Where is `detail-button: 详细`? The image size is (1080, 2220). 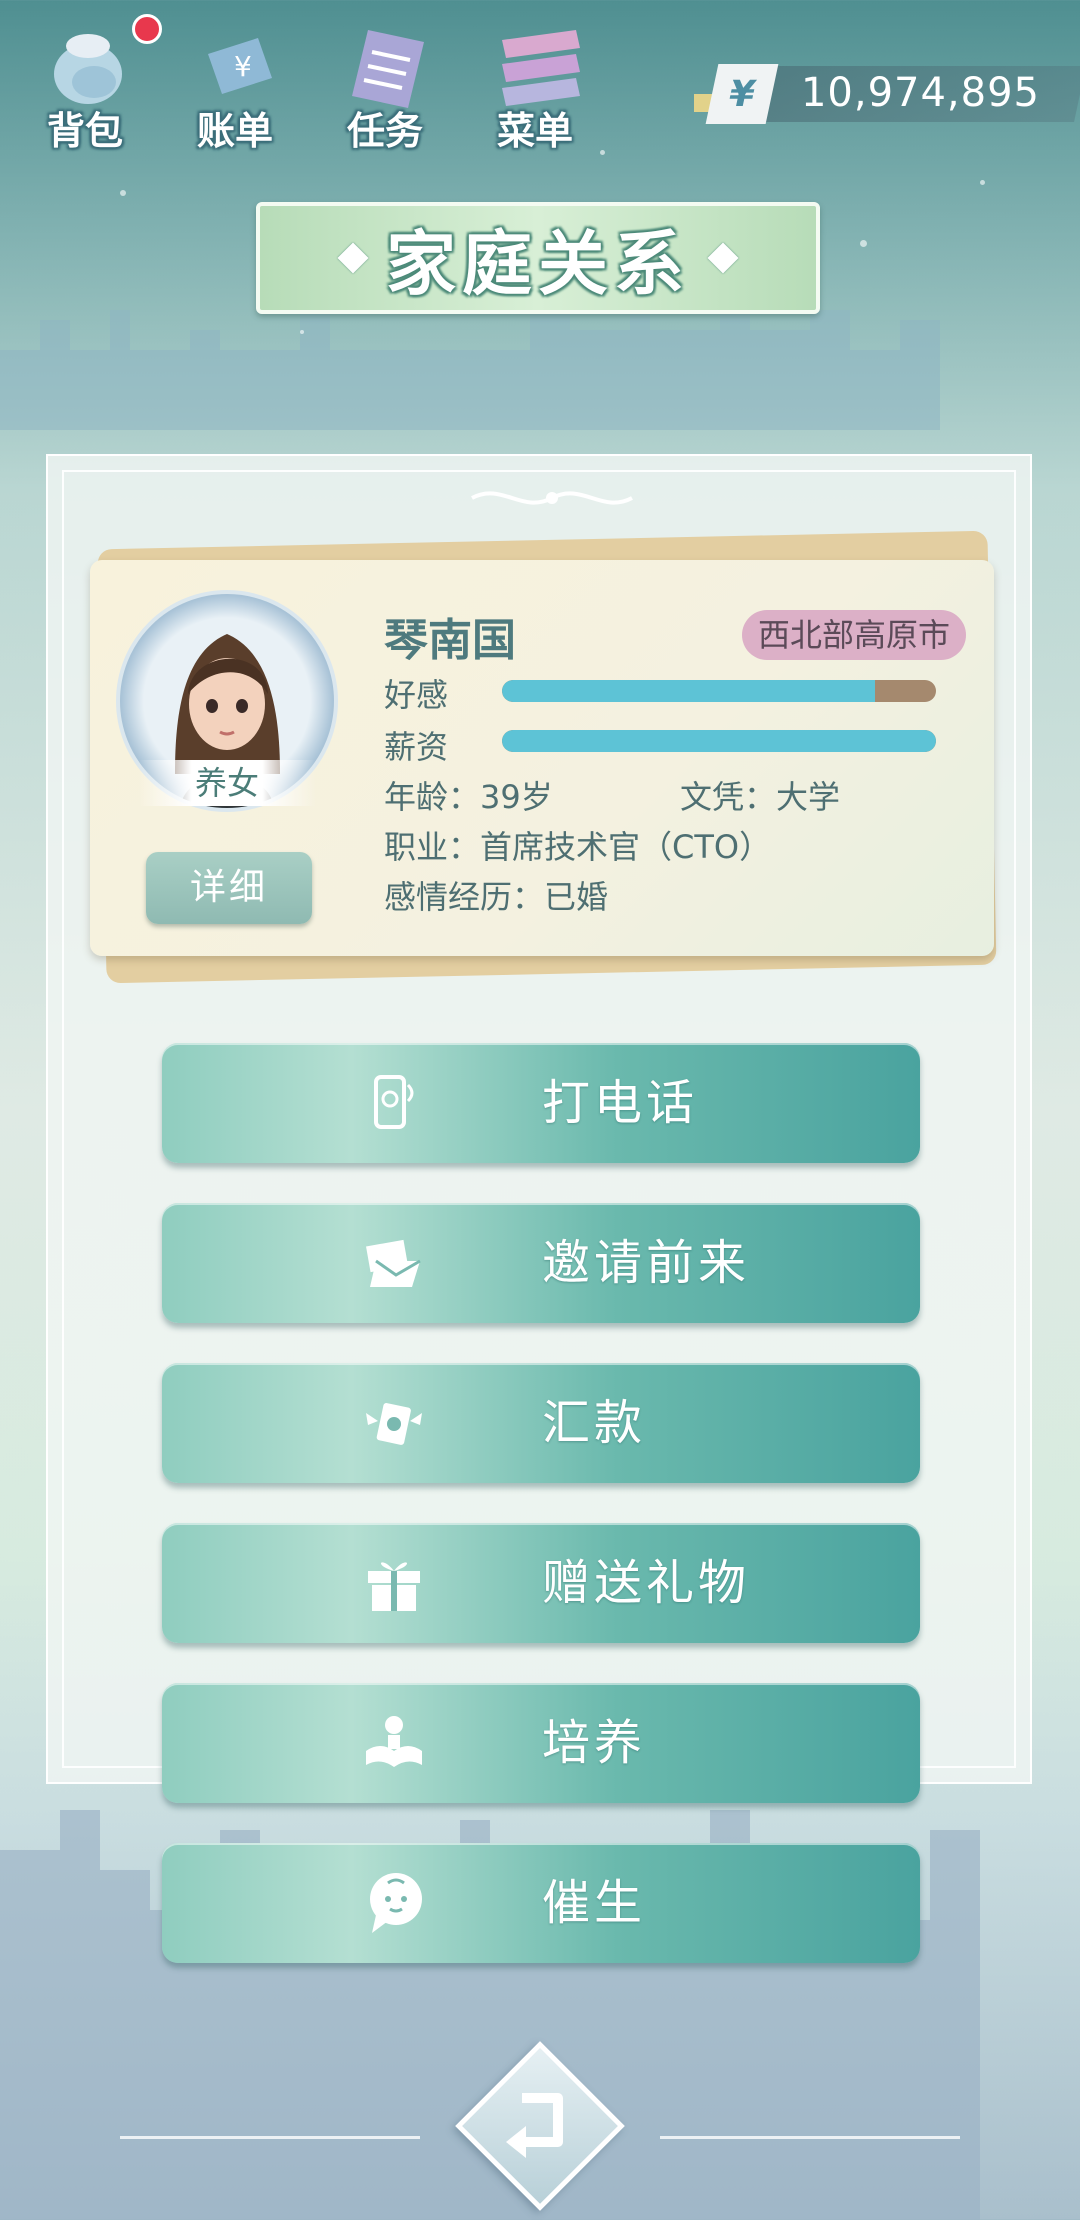
detail-button: 详细 is located at coordinates (229, 888).